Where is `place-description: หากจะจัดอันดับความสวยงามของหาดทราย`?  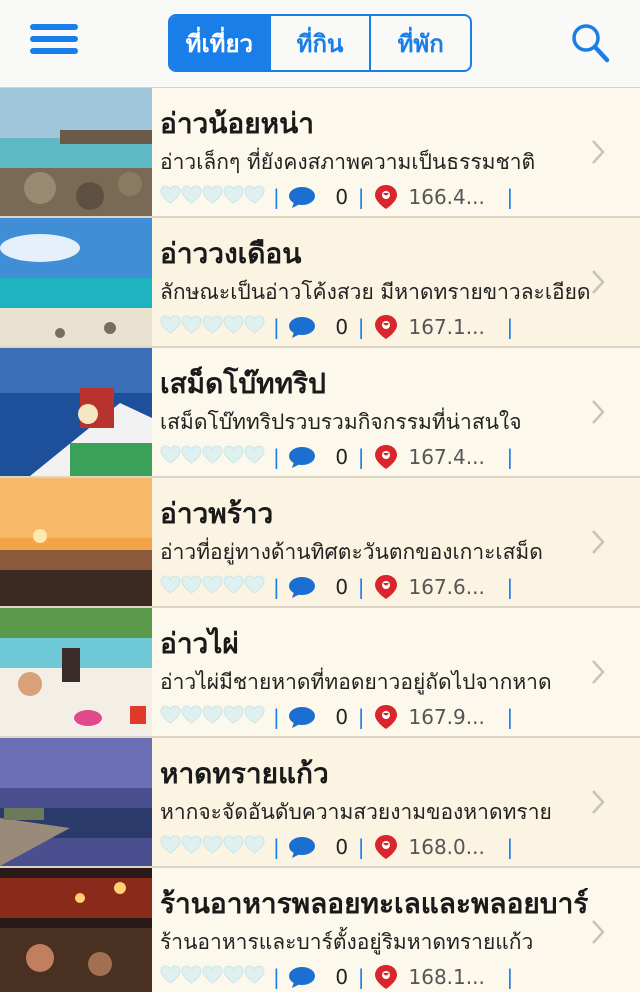 place-description: หากจะจัดอันดับความสวยงามของหาดทราย is located at coordinates (356, 812).